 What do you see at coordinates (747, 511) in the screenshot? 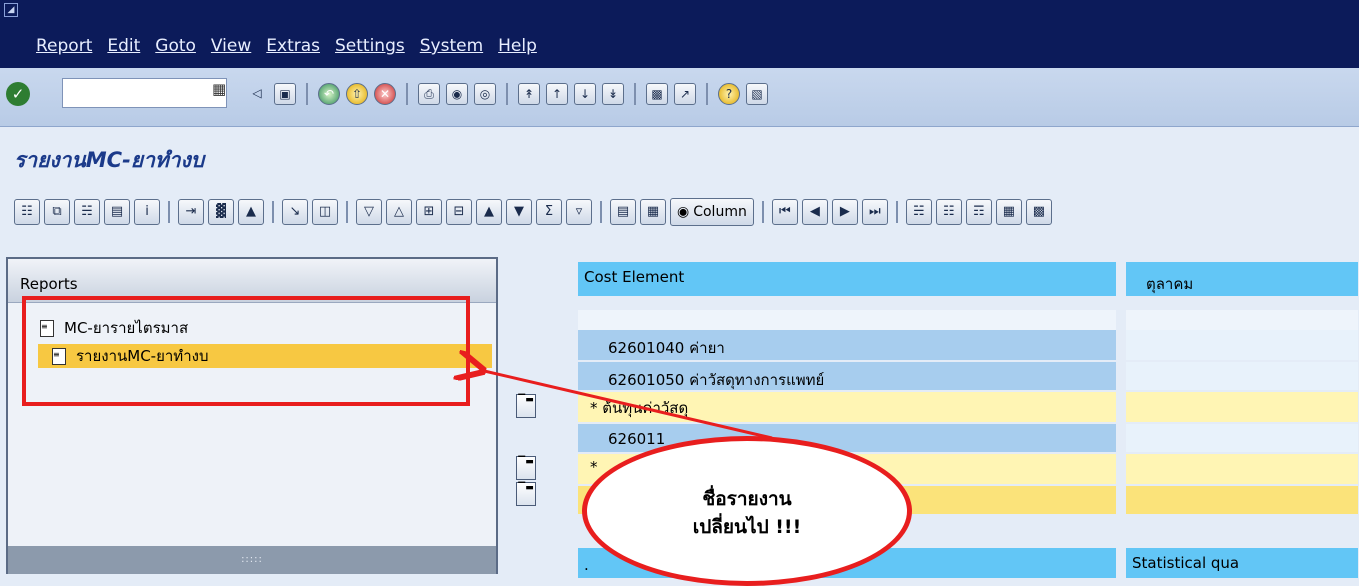
I see `annotation-callout: ชื่อรายงาน เปลี่ยนไป !!!` at bounding box center [747, 511].